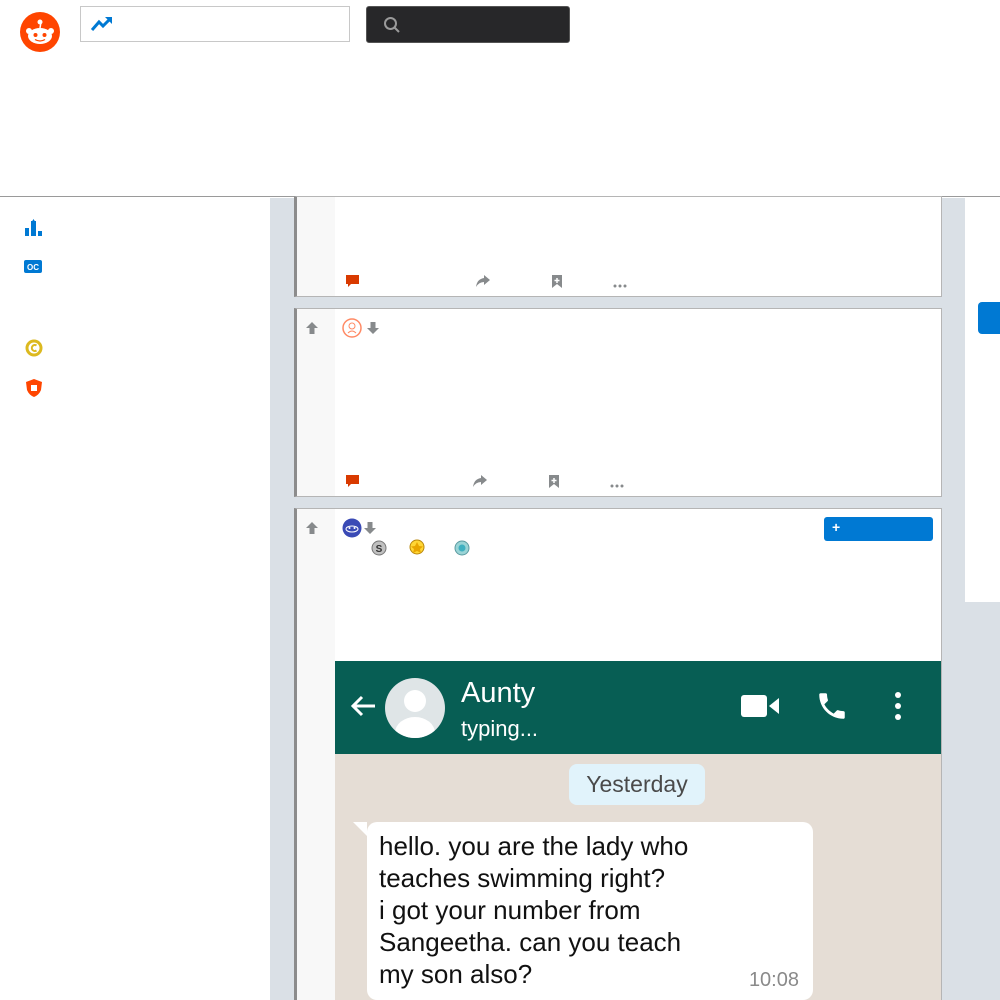 Image resolution: width=1000 pixels, height=1000 pixels. Describe the element at coordinates (510, 910) in the screenshot. I see `message-line: i got your number from` at that location.